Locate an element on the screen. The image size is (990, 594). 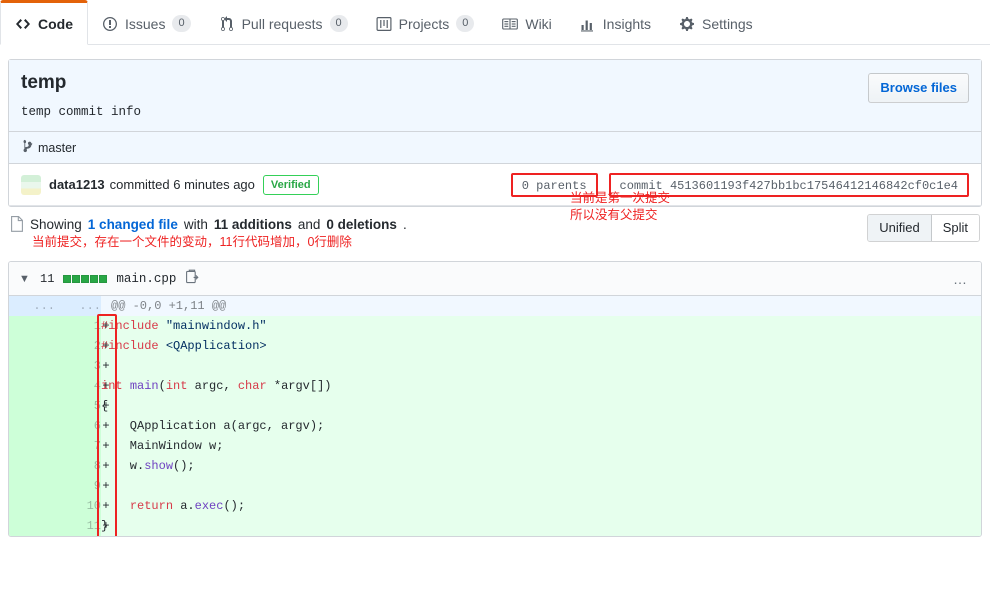
tab-code-label: Code is located at coordinates (55, 23).